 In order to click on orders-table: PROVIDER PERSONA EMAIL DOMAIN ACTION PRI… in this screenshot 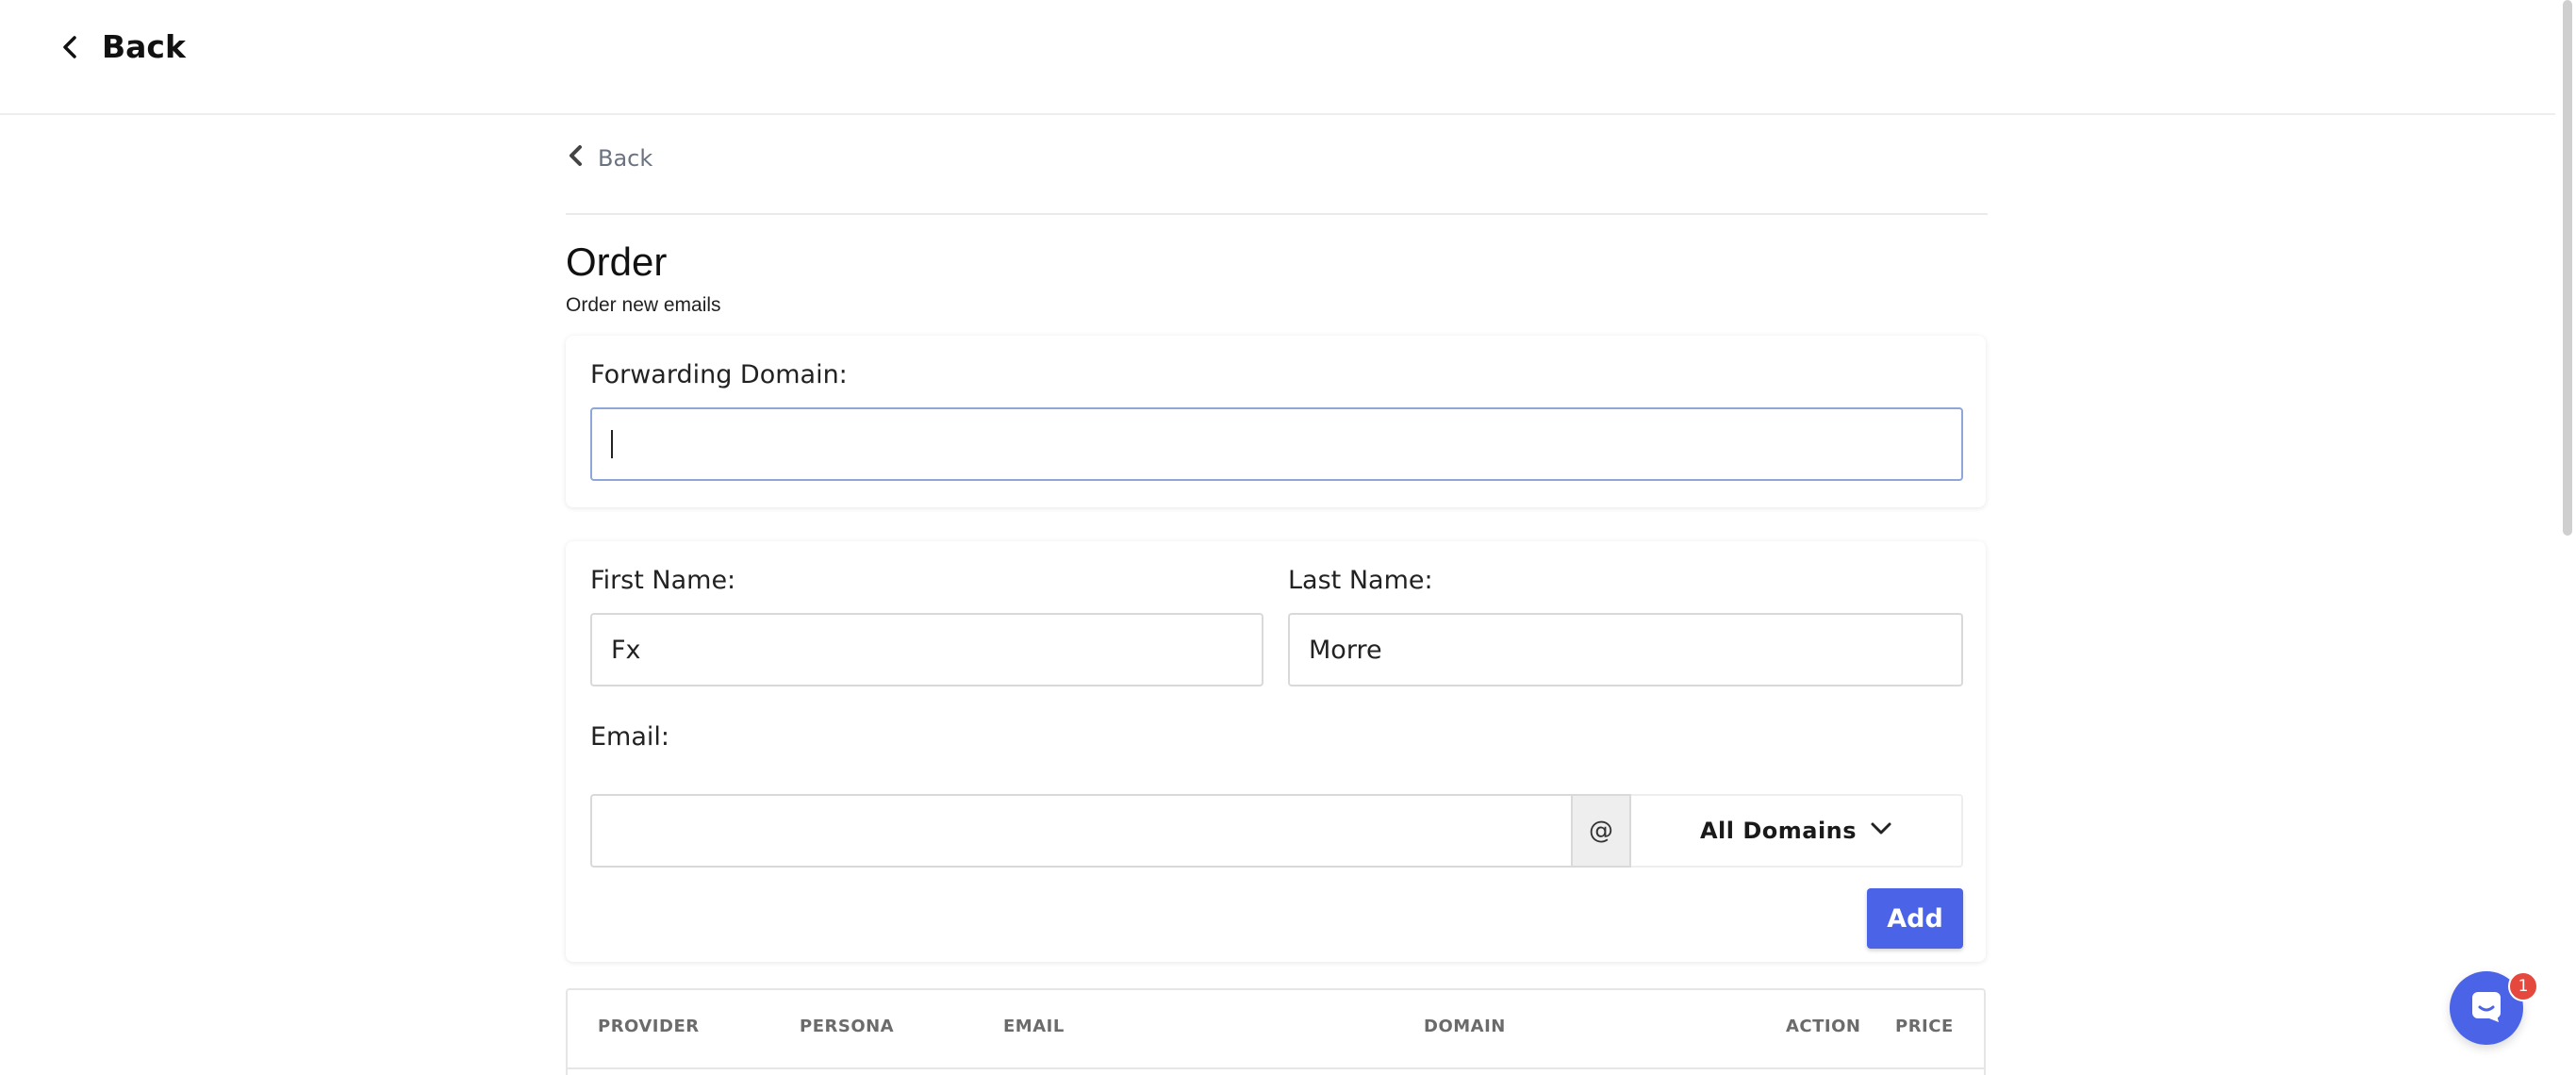, I will do `click(1276, 1031)`.